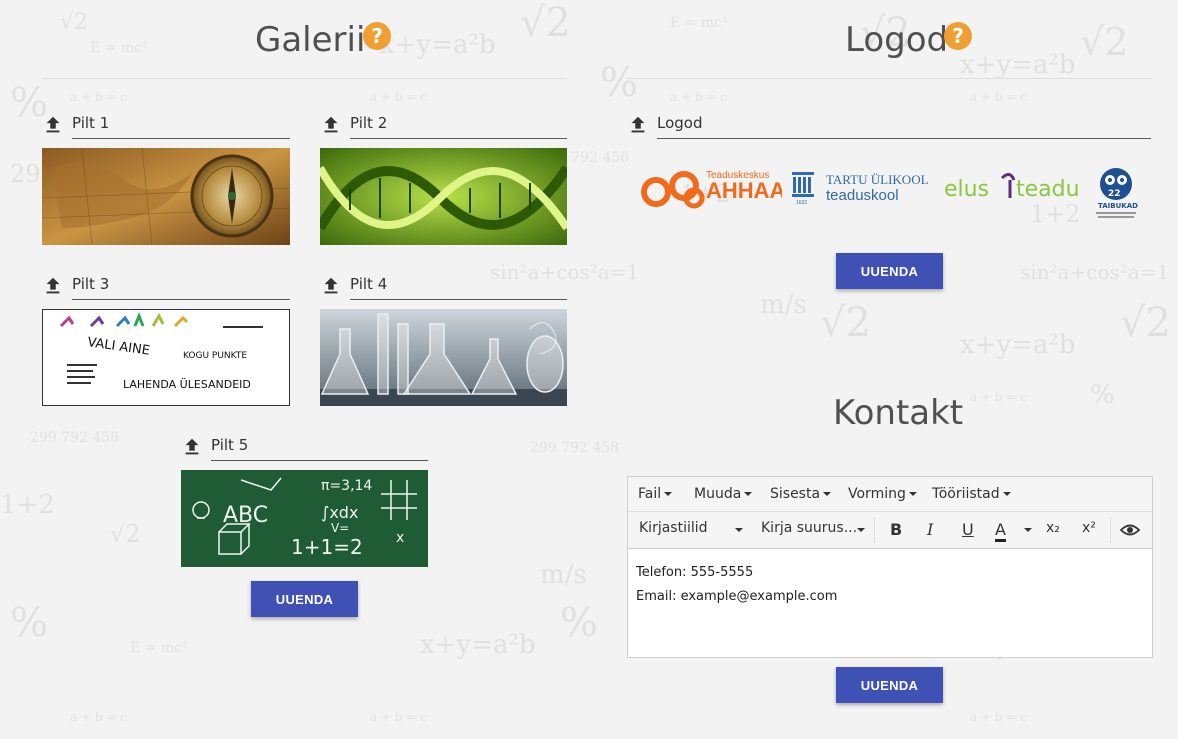 The image size is (1178, 739). I want to click on logo-tartu: 1632 TARTU ÜLIKOOL teaduskool, so click(862, 186).